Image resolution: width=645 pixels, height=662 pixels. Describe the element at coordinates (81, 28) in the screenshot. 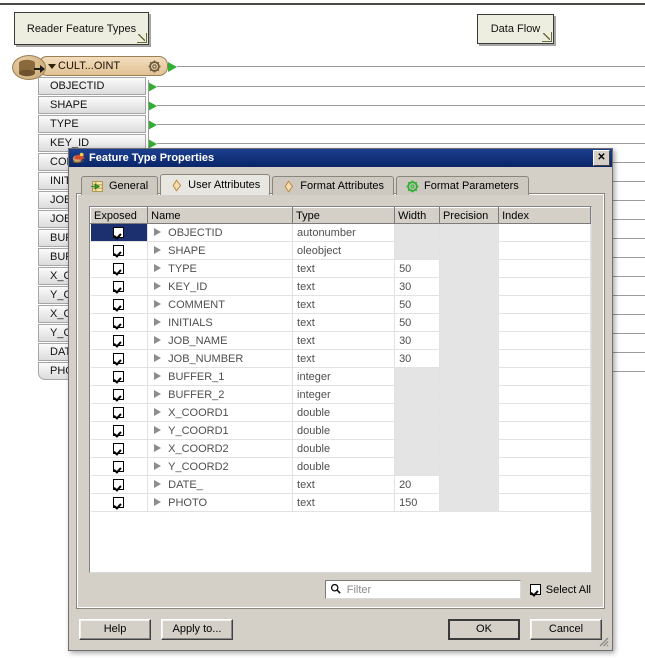

I see `annotation-reader-feature-types: Reader Feature Types` at that location.